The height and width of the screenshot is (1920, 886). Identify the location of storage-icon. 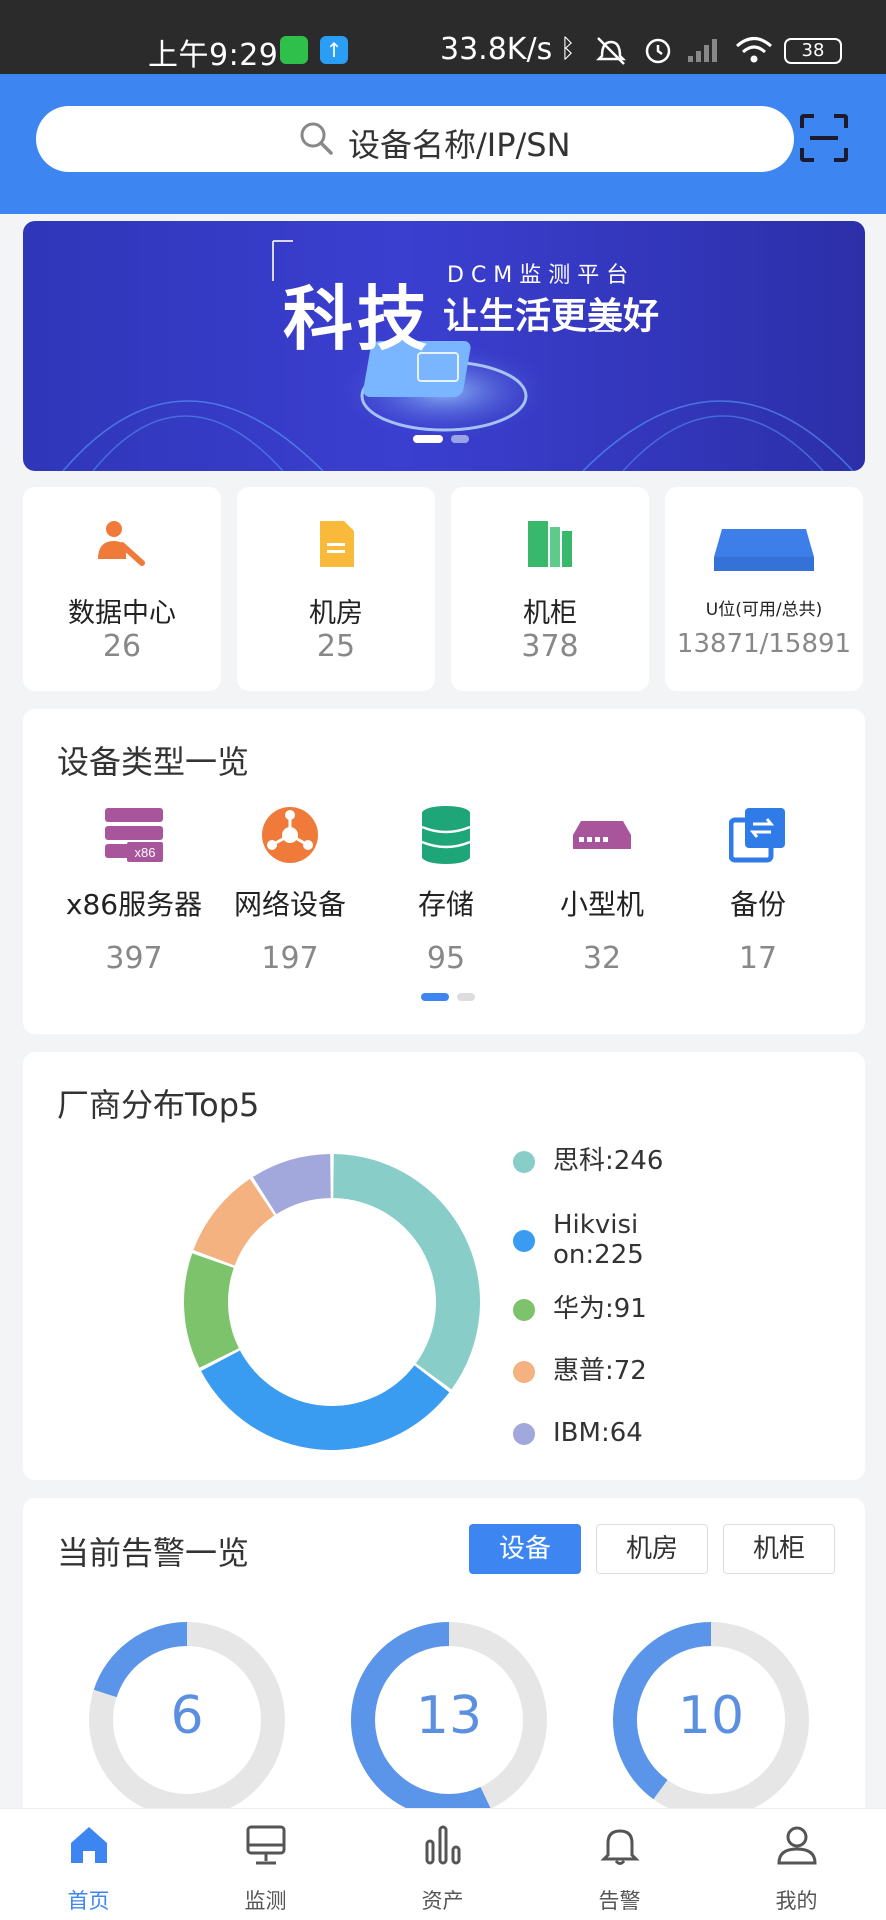
(446, 835).